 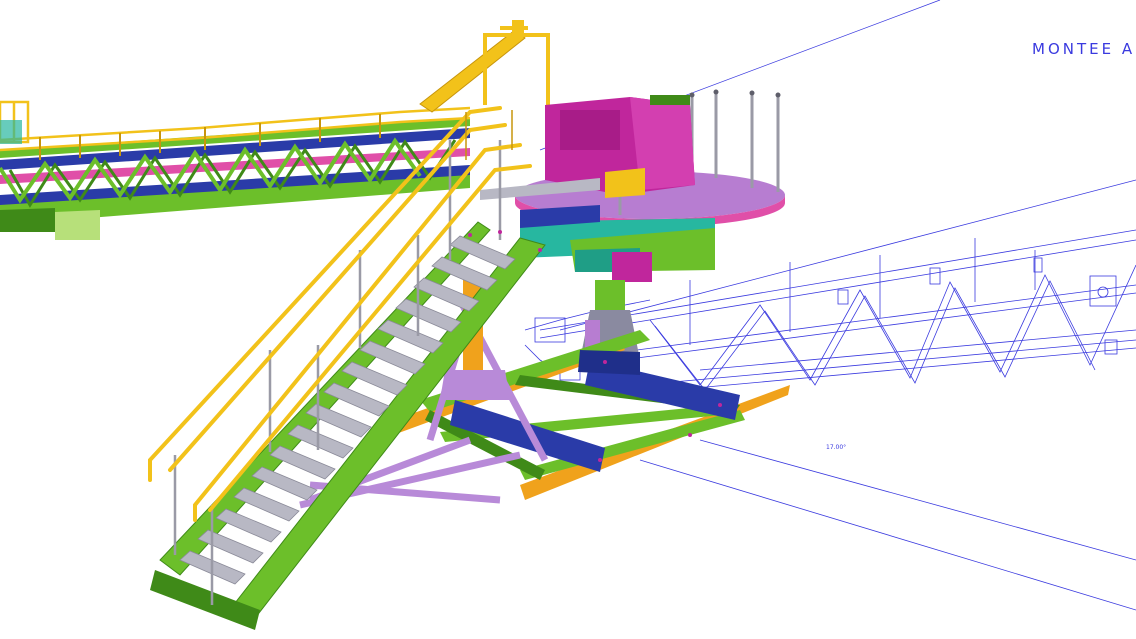 I want to click on drawing-annotation-title: MONTEE A, so click(x=1084, y=49).